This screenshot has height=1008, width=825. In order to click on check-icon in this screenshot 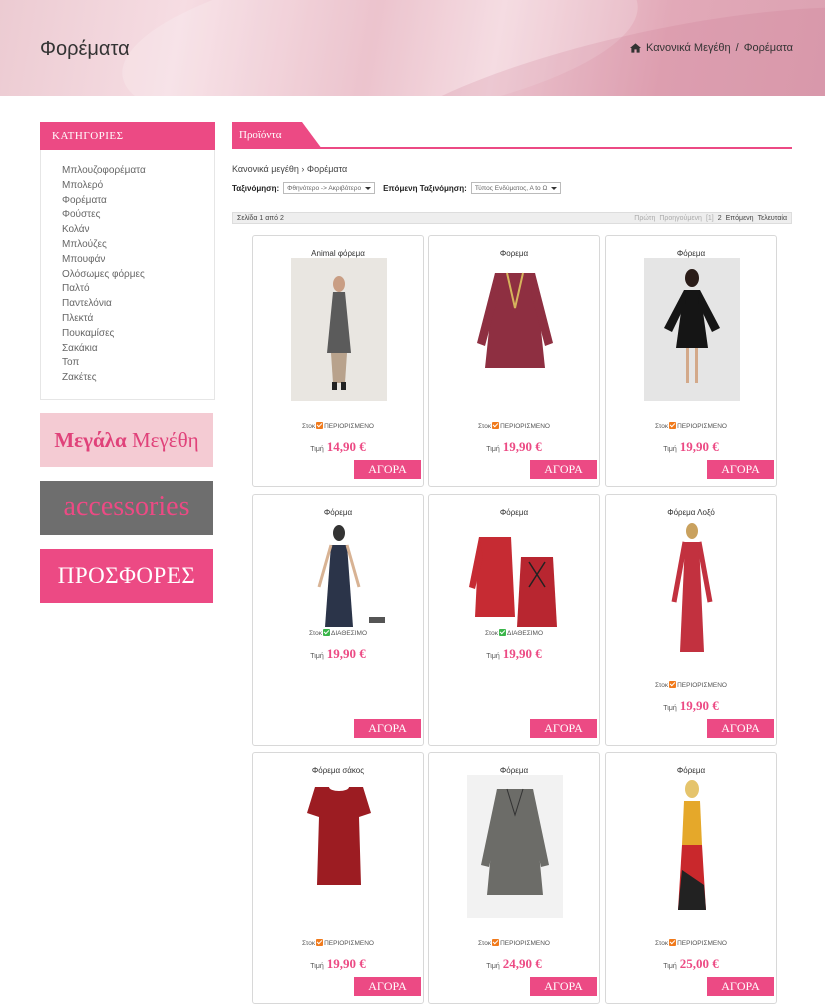, I will do `click(673, 684)`.